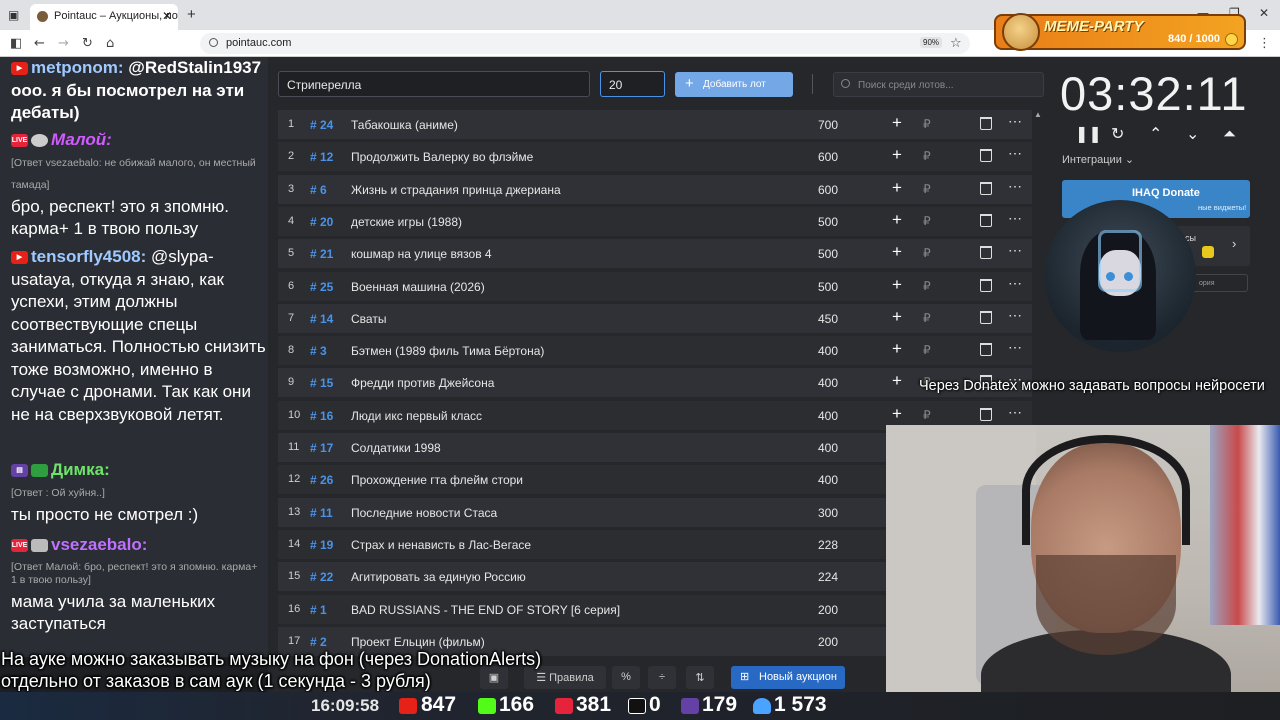  What do you see at coordinates (1155, 133) in the screenshot?
I see `add-time-icon: ⌃` at bounding box center [1155, 133].